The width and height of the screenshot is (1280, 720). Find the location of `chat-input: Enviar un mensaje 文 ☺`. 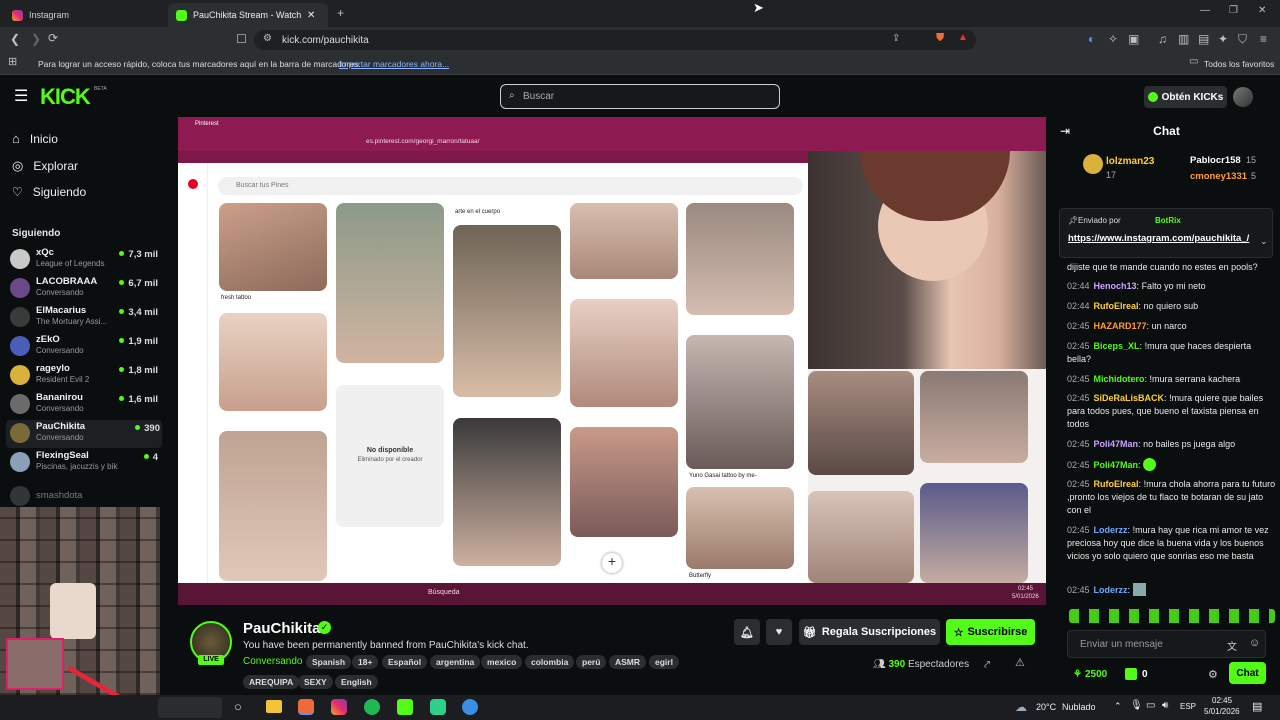

chat-input: Enviar un mensaje 文 ☺ is located at coordinates (1166, 644).